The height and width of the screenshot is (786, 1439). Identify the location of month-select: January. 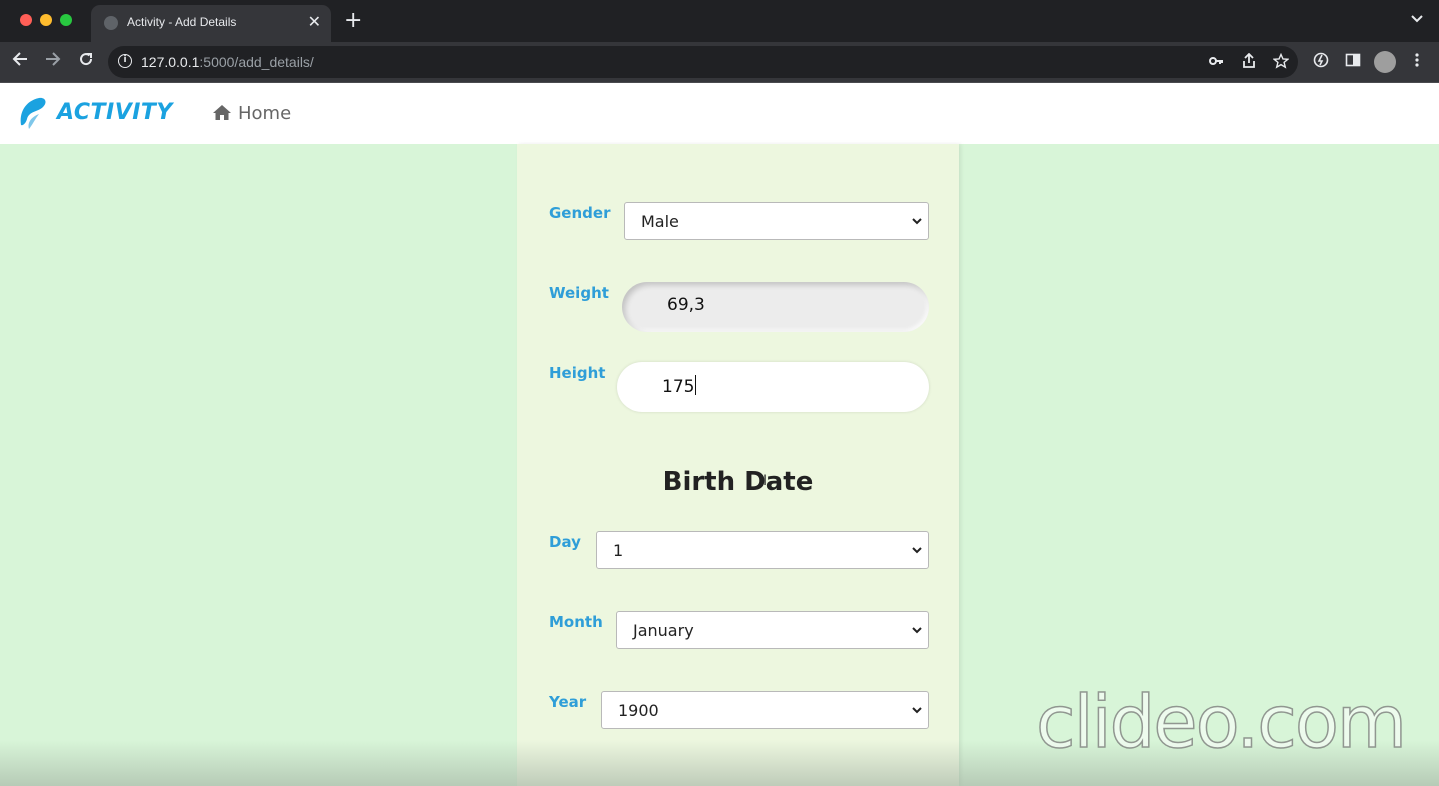
(772, 630).